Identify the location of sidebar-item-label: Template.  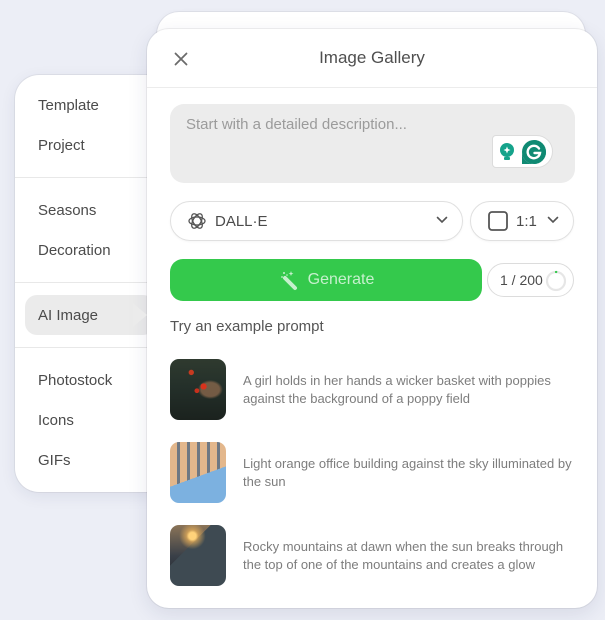
(68, 105).